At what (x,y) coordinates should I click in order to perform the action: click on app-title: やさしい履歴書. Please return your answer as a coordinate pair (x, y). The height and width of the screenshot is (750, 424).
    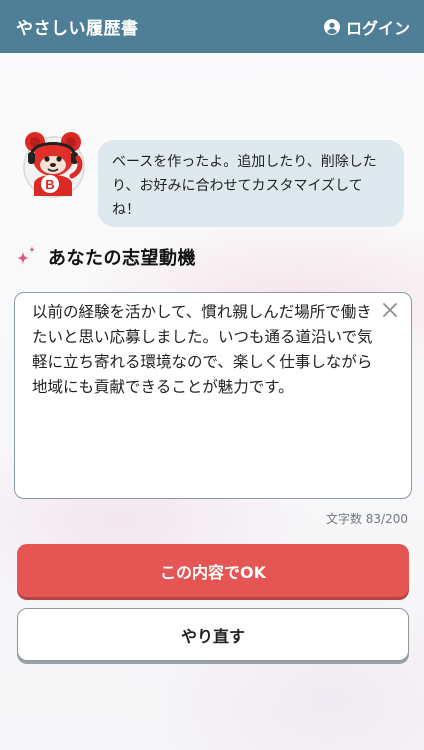
    Looking at the image, I should click on (77, 29).